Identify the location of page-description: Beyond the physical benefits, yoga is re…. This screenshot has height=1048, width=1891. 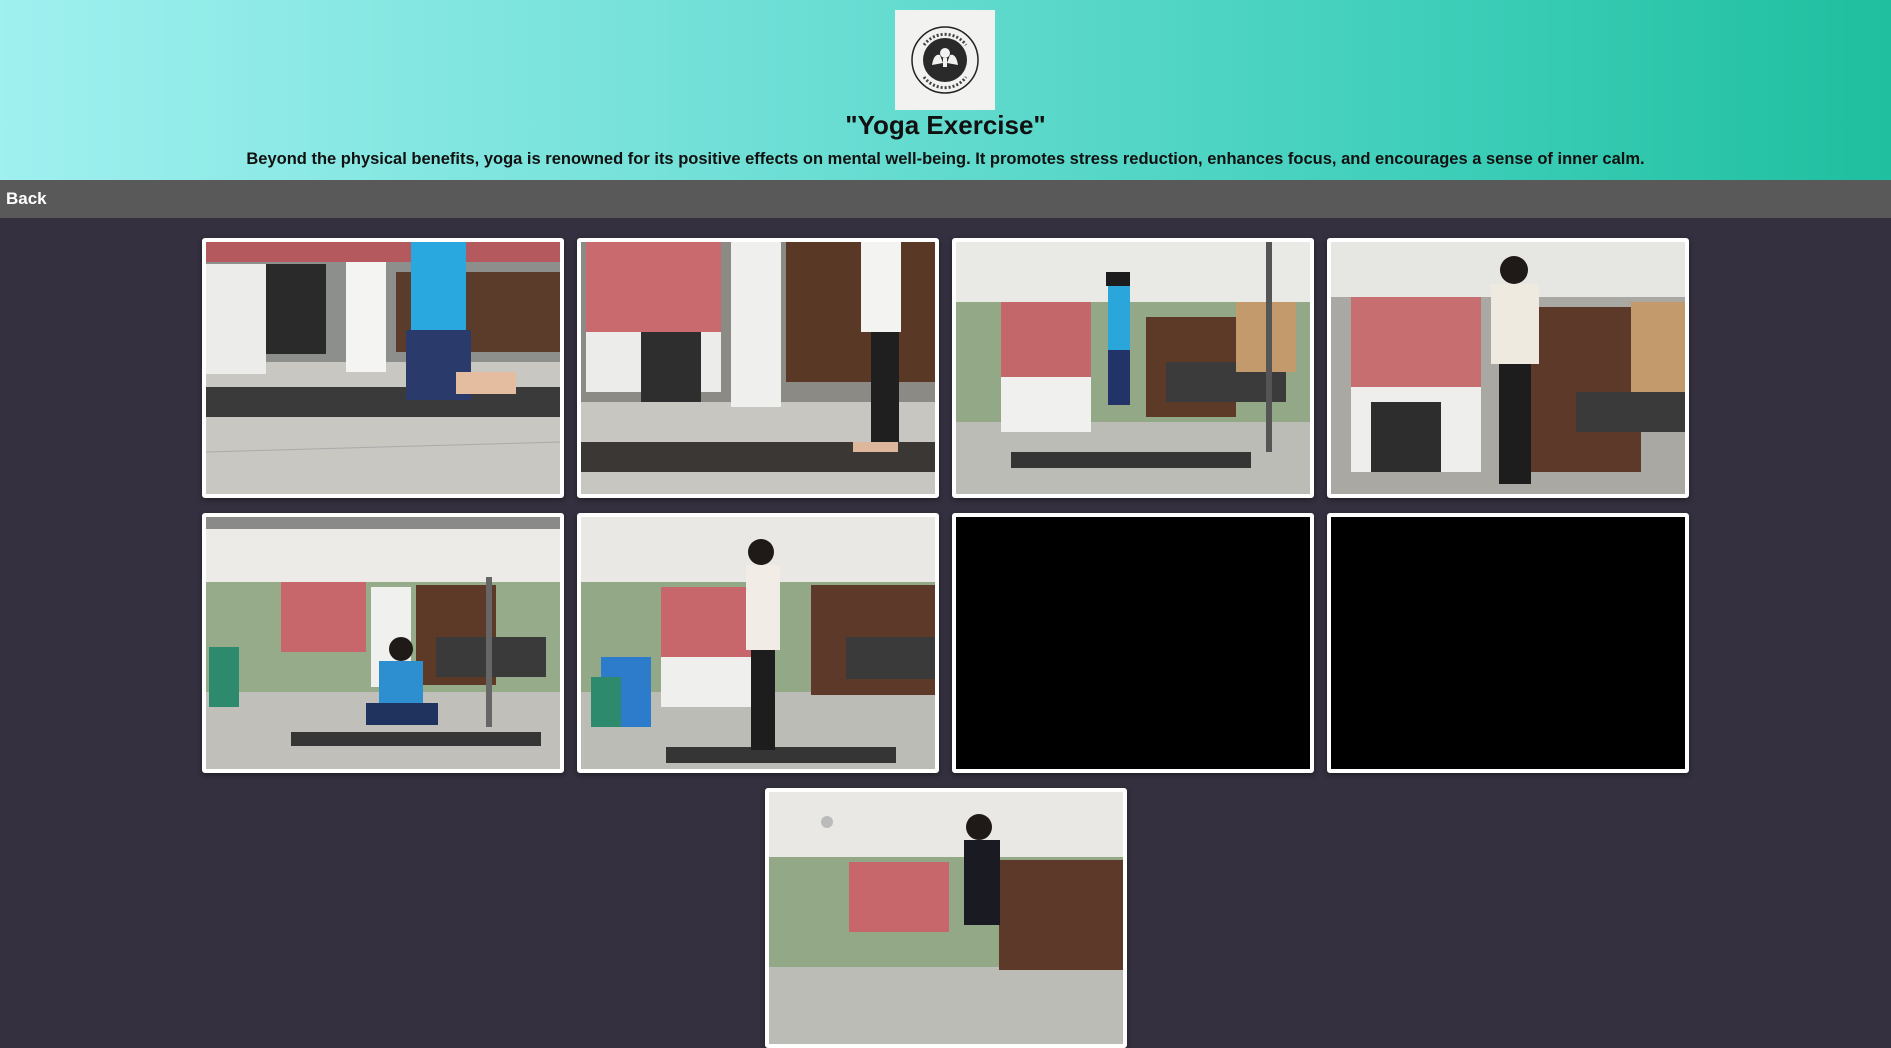
(945, 159).